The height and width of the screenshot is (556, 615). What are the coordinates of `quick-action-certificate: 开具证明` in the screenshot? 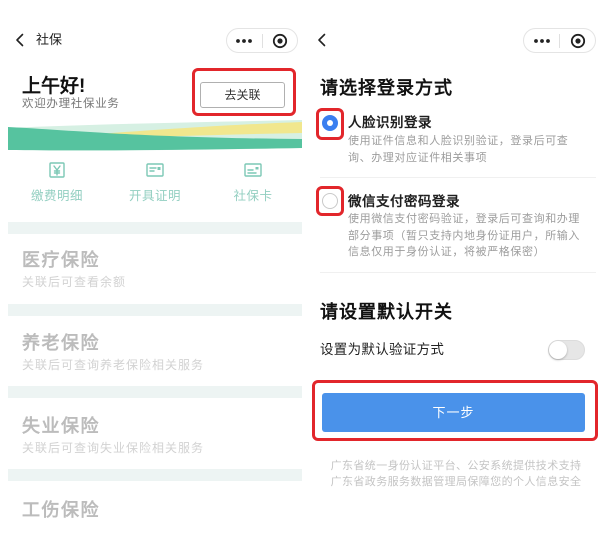 It's located at (155, 184).